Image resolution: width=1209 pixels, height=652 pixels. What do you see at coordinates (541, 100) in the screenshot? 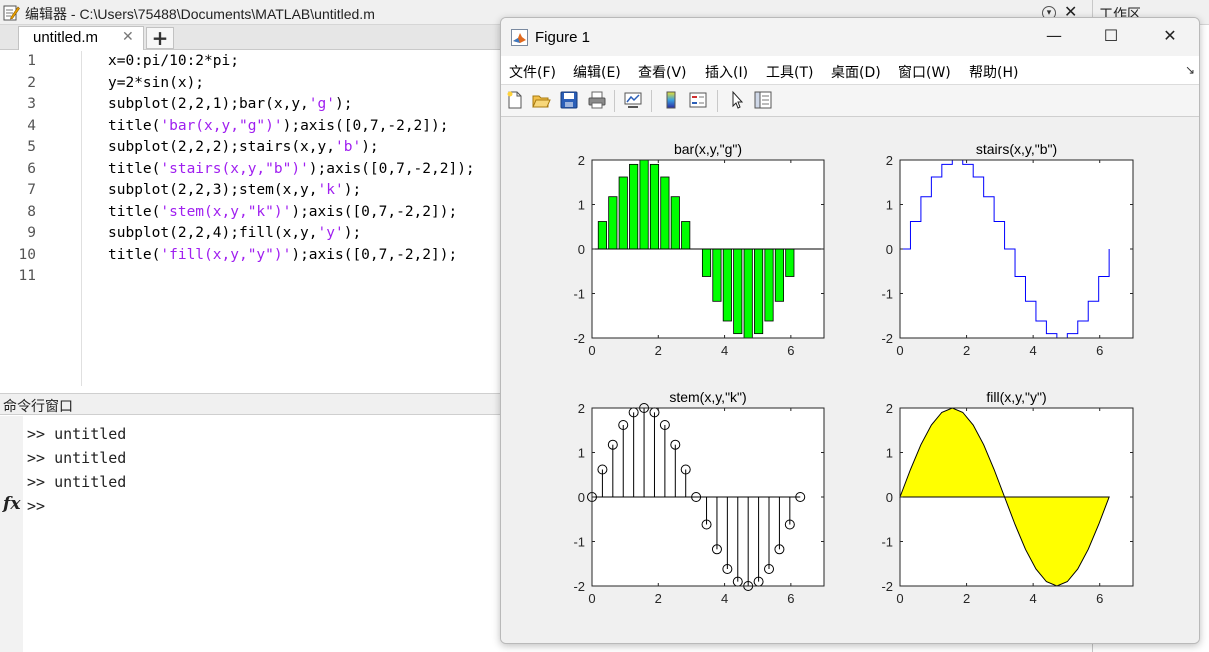
I see `open-file-icon` at bounding box center [541, 100].